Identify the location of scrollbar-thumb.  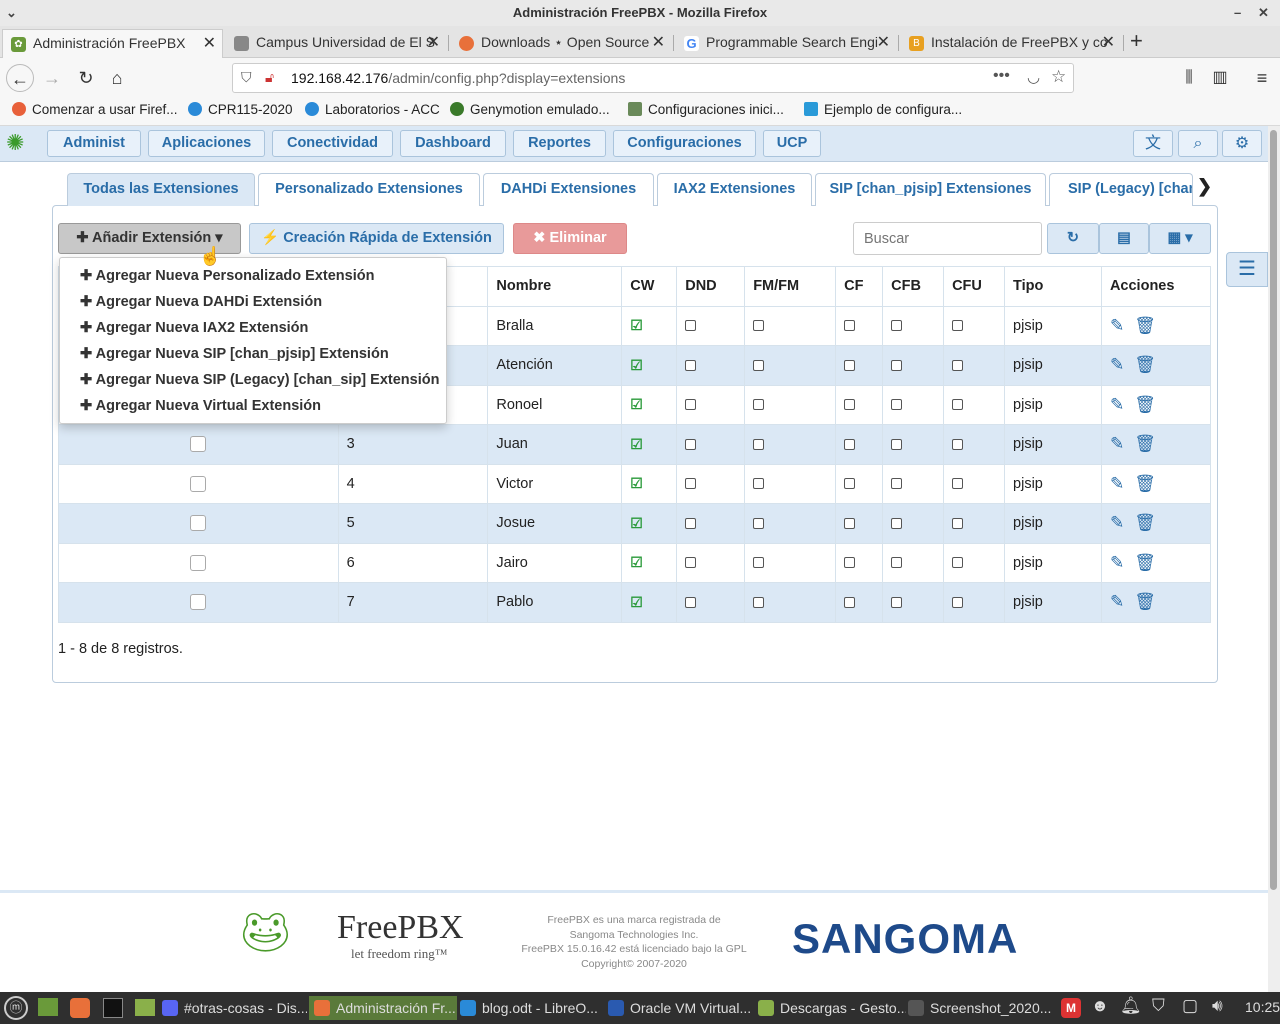
(1273, 510).